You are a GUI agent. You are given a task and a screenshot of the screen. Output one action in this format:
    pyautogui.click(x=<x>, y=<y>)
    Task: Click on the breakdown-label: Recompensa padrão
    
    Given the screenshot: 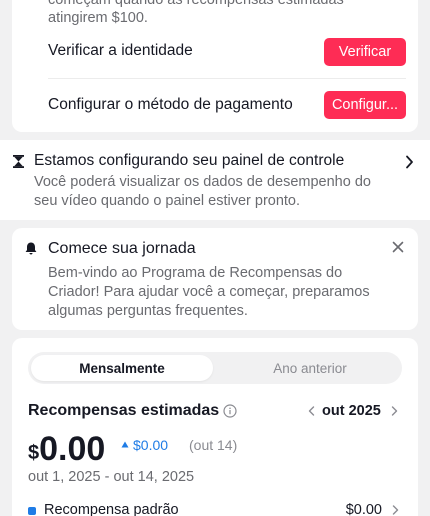 What is the action you would take?
    pyautogui.click(x=111, y=509)
    